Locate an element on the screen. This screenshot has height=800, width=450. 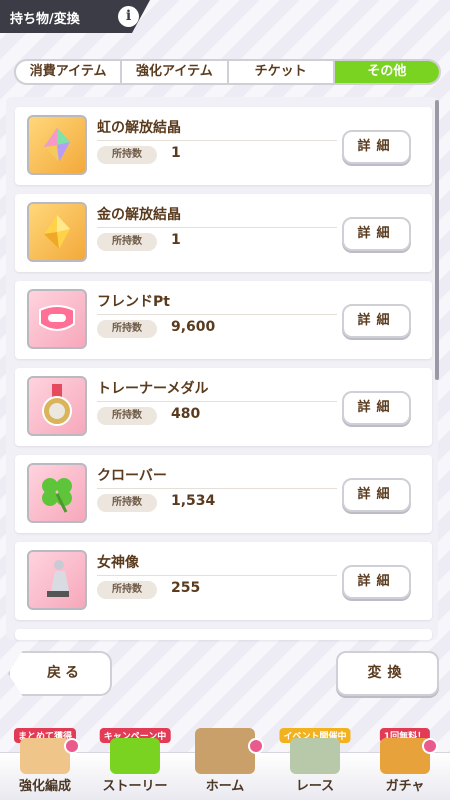
character-icon is located at coordinates (45, 756).